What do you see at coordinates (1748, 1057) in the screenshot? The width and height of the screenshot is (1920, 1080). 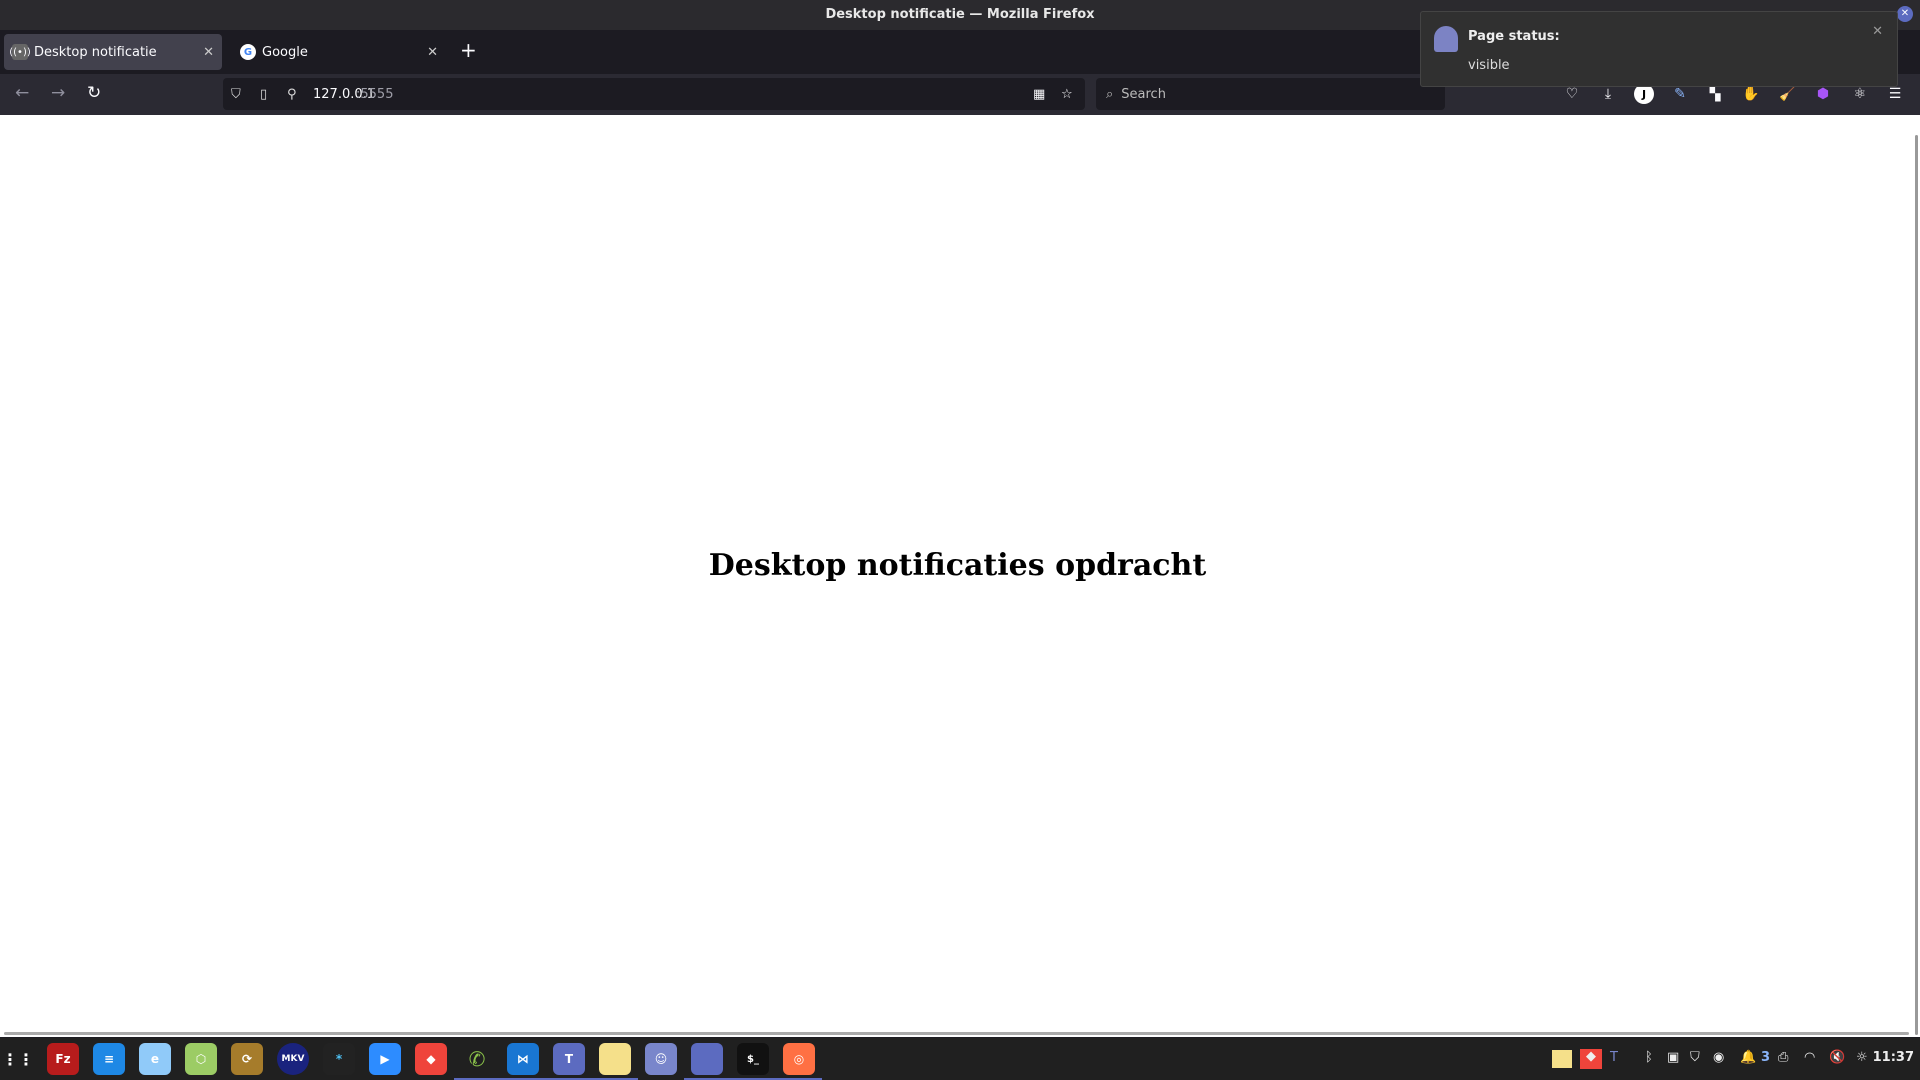 I see `notification-bell-icon: 🔔` at bounding box center [1748, 1057].